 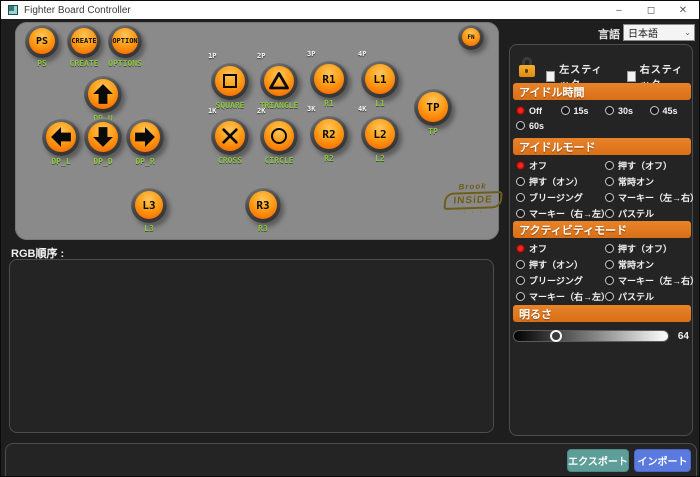 What do you see at coordinates (13, 10) in the screenshot?
I see `app-icon` at bounding box center [13, 10].